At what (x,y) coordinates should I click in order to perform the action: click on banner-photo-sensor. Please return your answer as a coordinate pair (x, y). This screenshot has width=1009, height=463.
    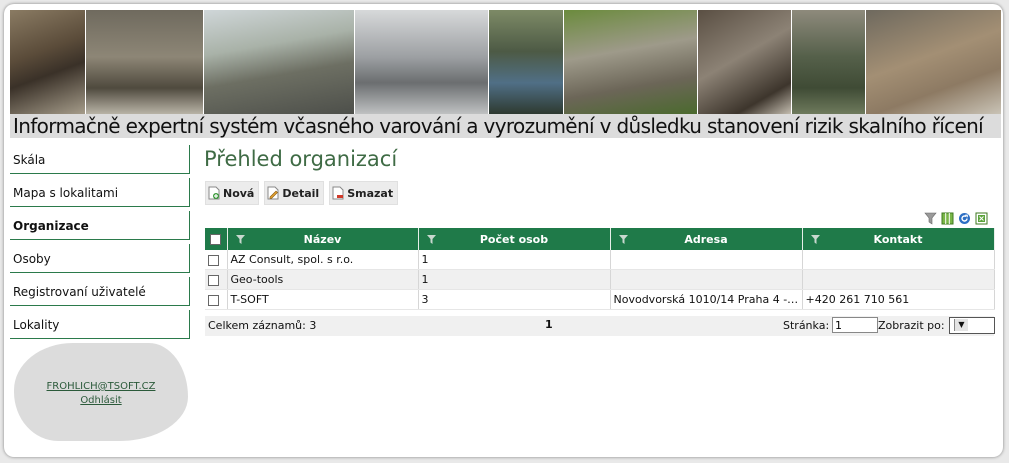
    Looking at the image, I should click on (526, 62).